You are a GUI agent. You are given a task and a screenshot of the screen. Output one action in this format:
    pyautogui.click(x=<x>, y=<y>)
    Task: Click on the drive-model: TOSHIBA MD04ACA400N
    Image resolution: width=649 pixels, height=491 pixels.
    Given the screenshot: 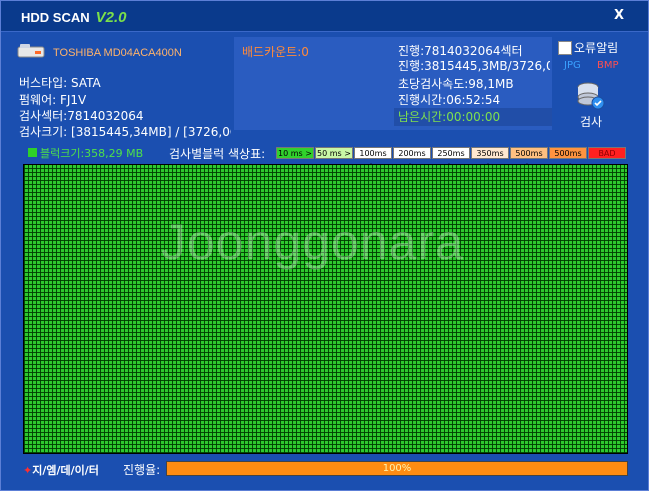 What is the action you would take?
    pyautogui.click(x=117, y=53)
    